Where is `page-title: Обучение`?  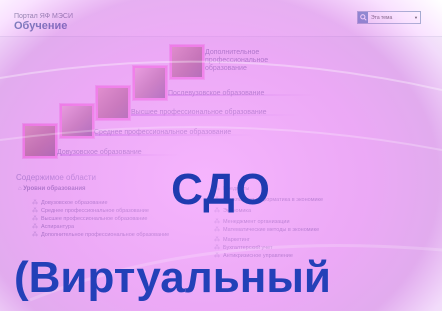 page-title: Обучение is located at coordinates (41, 26).